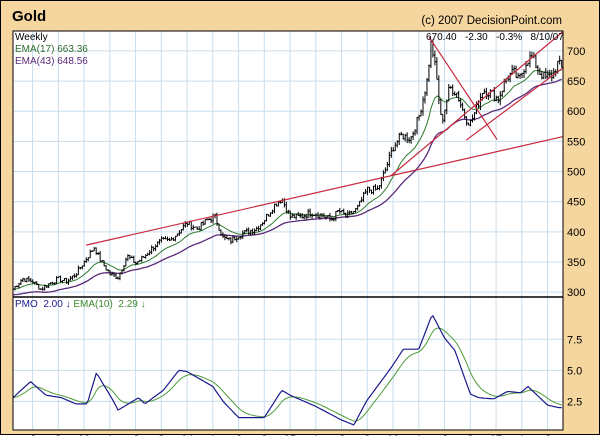 The image size is (600, 436). What do you see at coordinates (576, 82) in the screenshot?
I see `price-tick-label: 650` at bounding box center [576, 82].